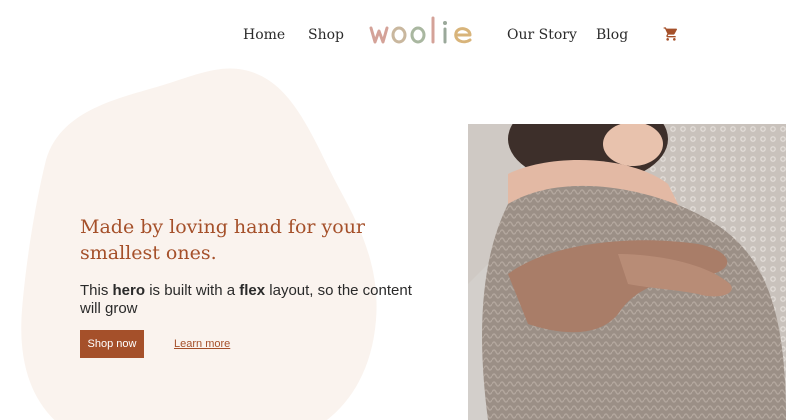  I want to click on learn-more-link: Learn more, so click(202, 344).